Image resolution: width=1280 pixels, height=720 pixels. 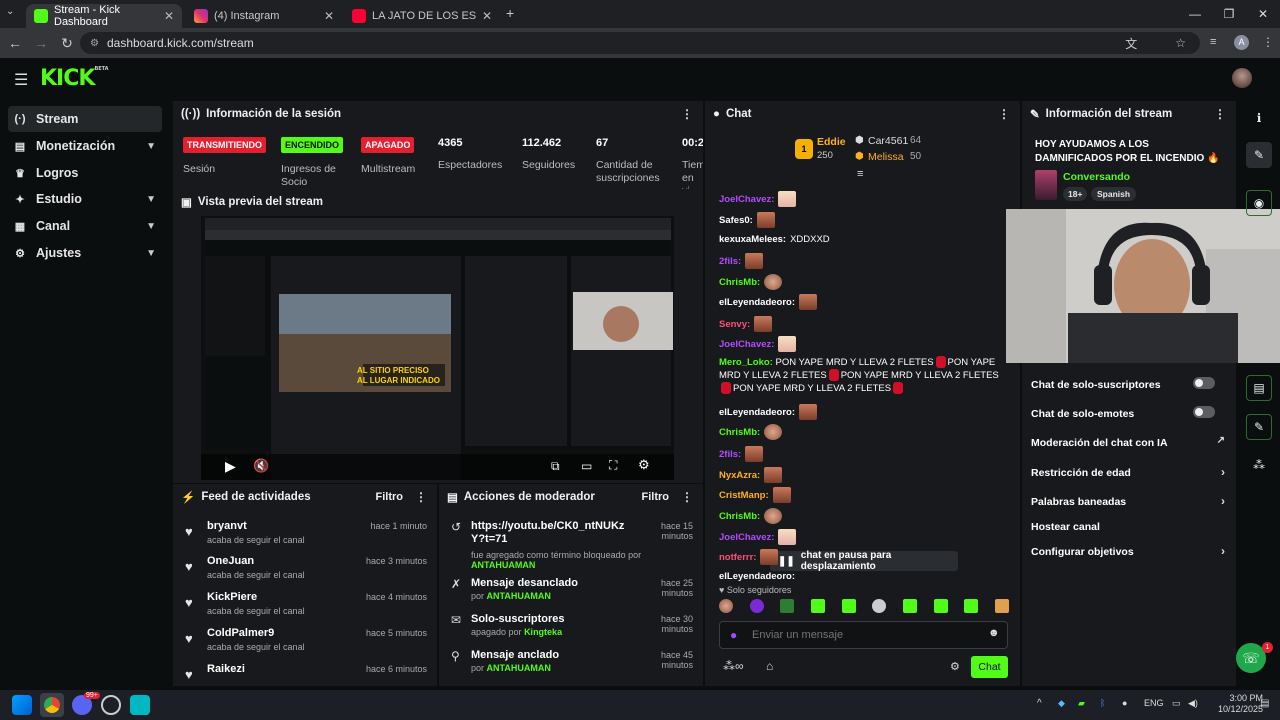 I want to click on sidebar-item-monetizacion: ▤ Monetización ▼, so click(x=85, y=146).